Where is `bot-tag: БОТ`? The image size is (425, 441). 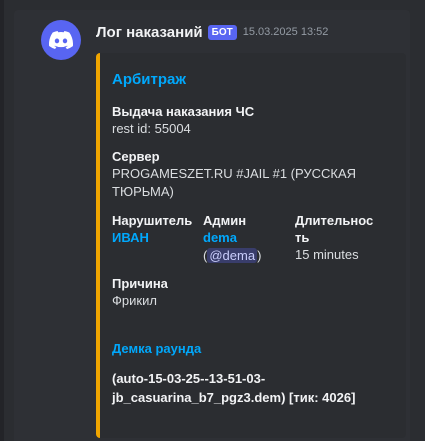 bot-tag: БОТ is located at coordinates (222, 32).